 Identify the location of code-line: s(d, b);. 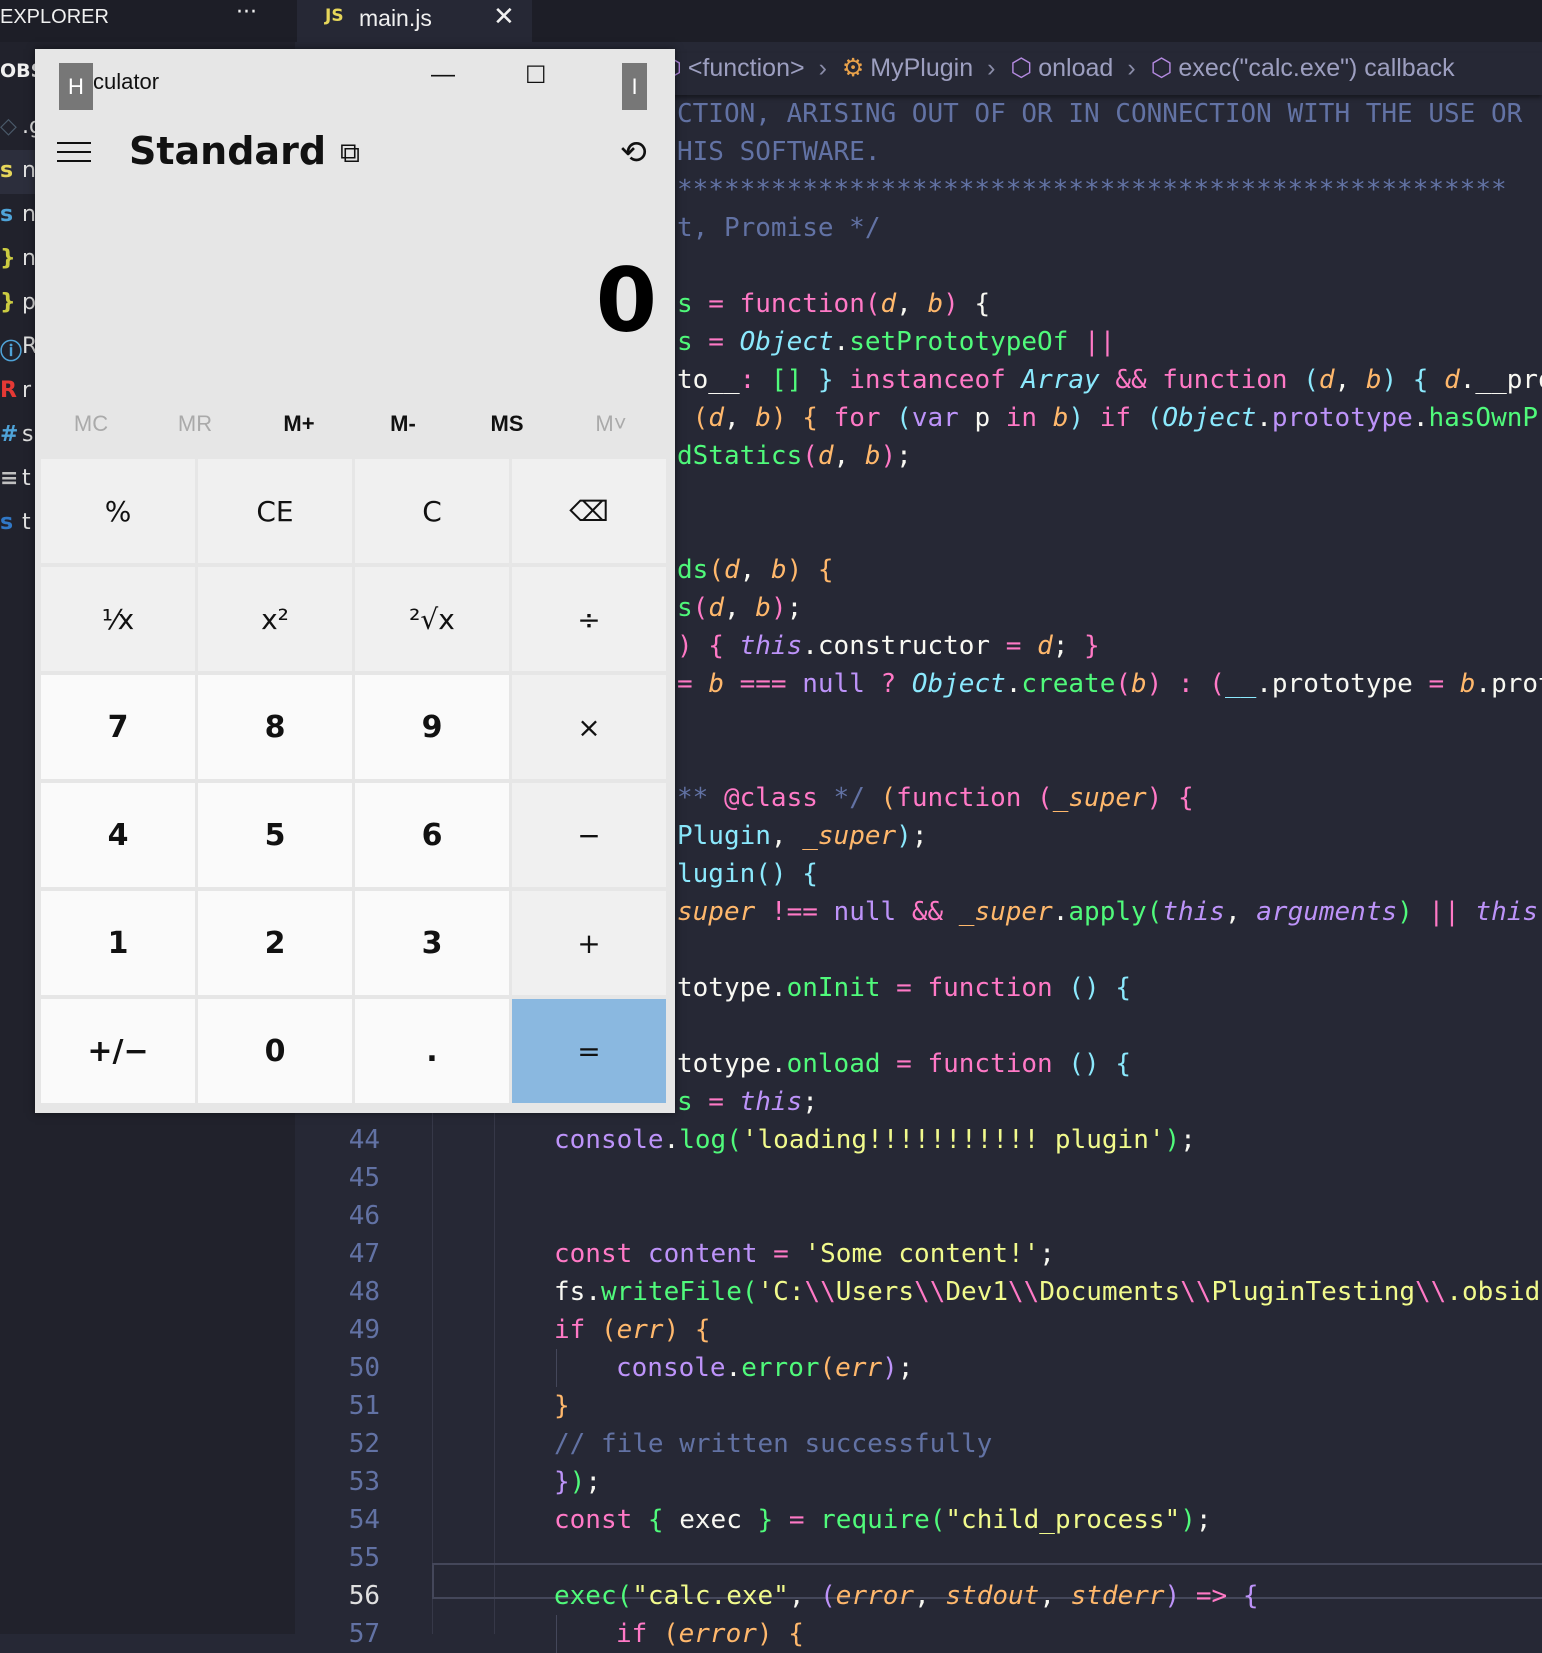
(739, 608).